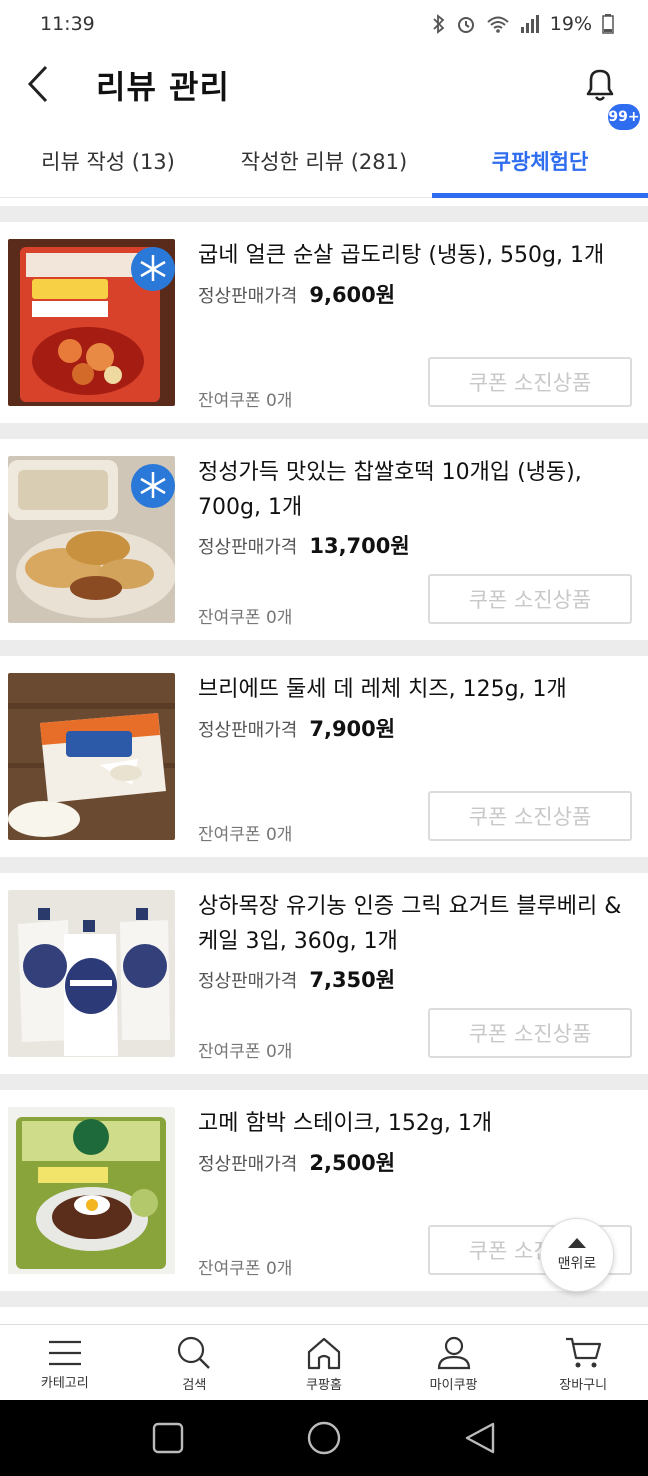 This screenshot has width=648, height=1476. I want to click on signal-icon, so click(529, 24).